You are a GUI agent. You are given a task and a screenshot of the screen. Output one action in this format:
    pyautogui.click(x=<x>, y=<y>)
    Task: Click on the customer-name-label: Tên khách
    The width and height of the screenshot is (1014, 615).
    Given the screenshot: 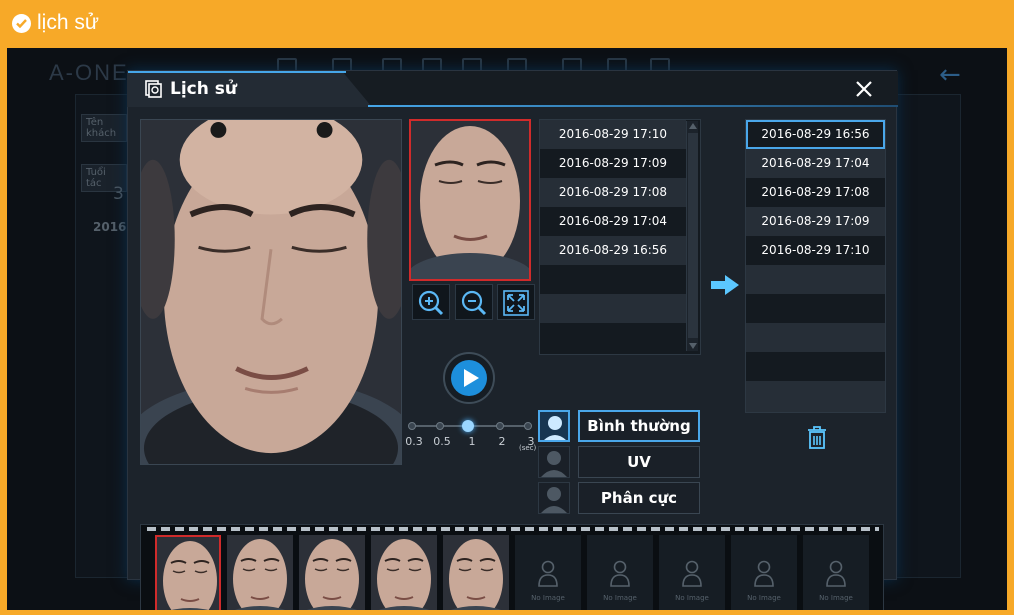 What is the action you would take?
    pyautogui.click(x=104, y=128)
    